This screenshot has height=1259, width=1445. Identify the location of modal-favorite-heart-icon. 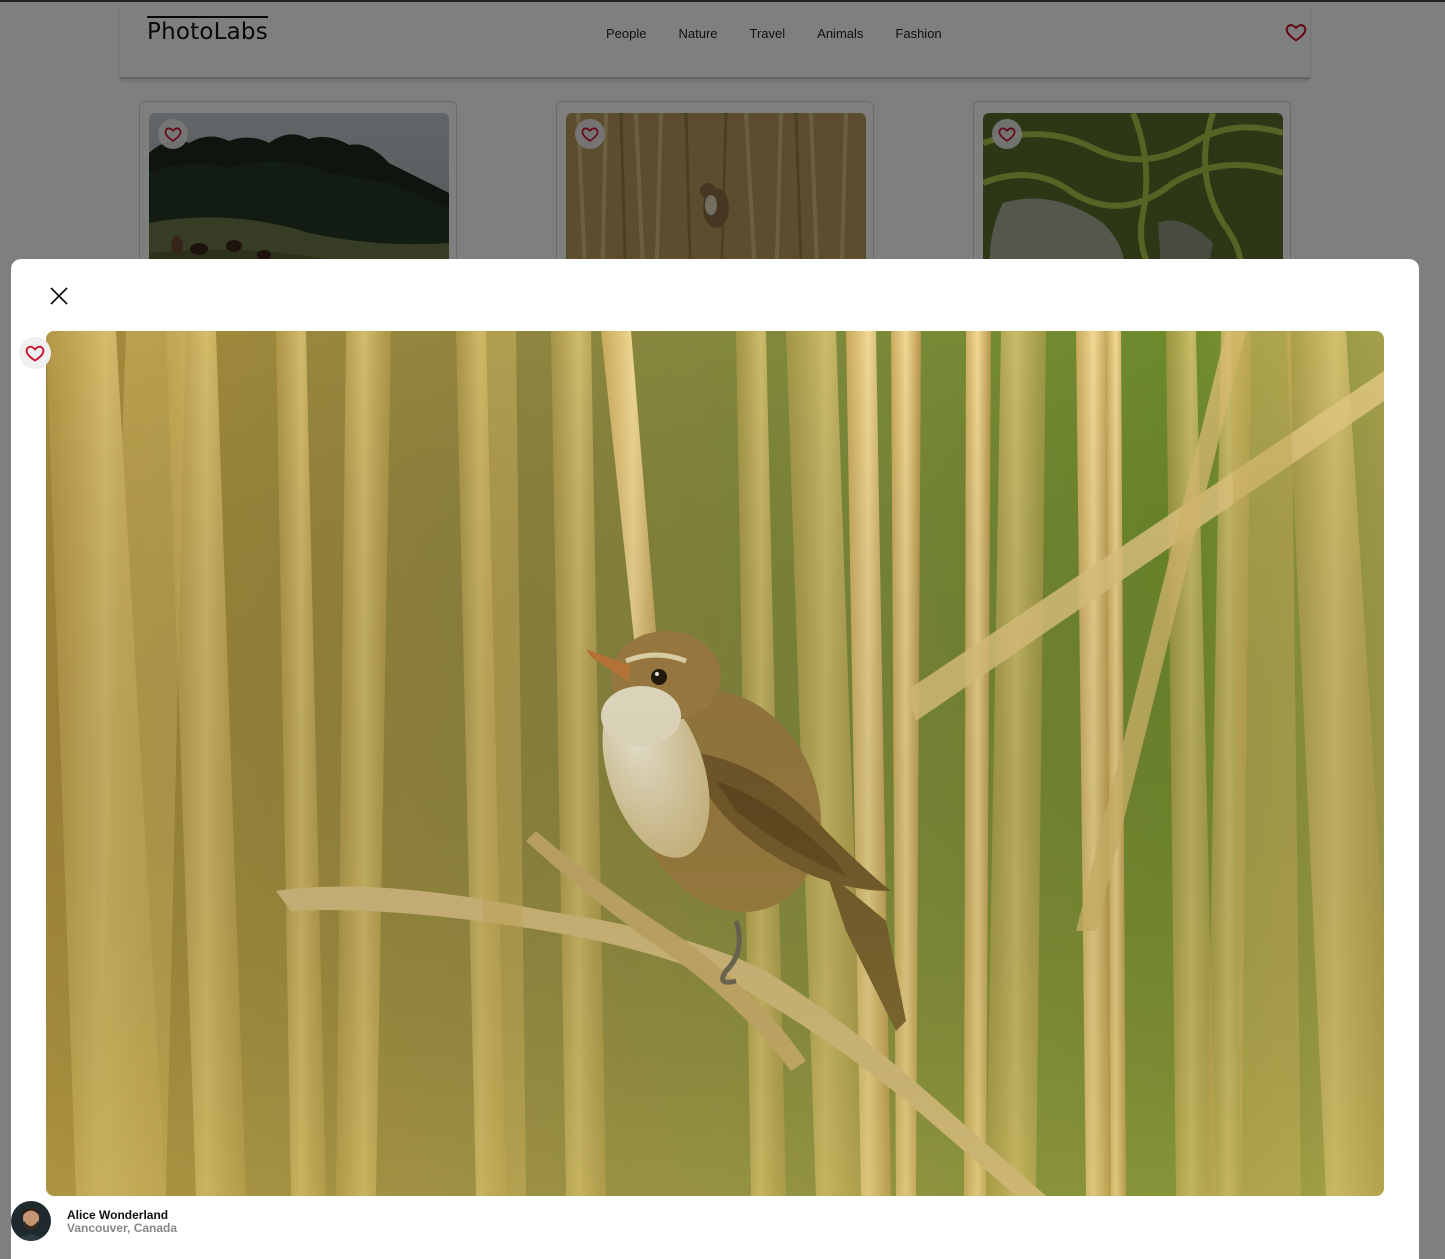
(35, 353).